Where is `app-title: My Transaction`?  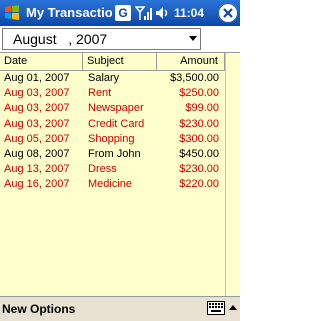
app-title: My Transaction is located at coordinates (69, 12).